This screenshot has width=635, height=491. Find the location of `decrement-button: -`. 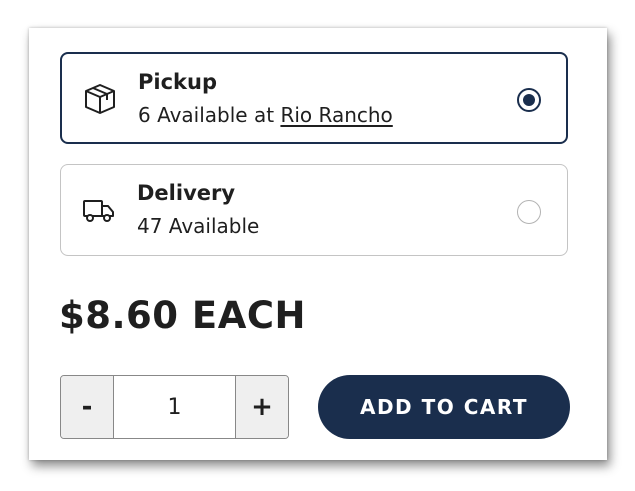

decrement-button: - is located at coordinates (87, 407).